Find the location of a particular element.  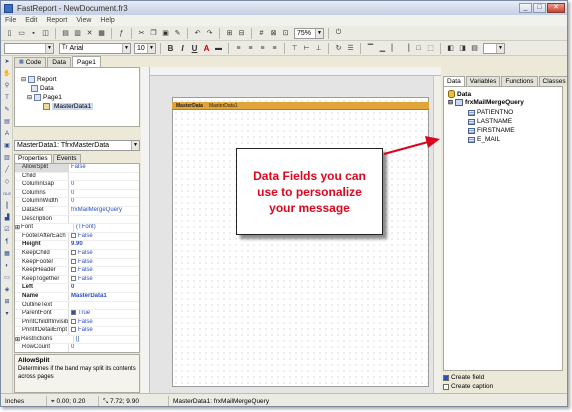

tab-events: Events is located at coordinates (66, 158).